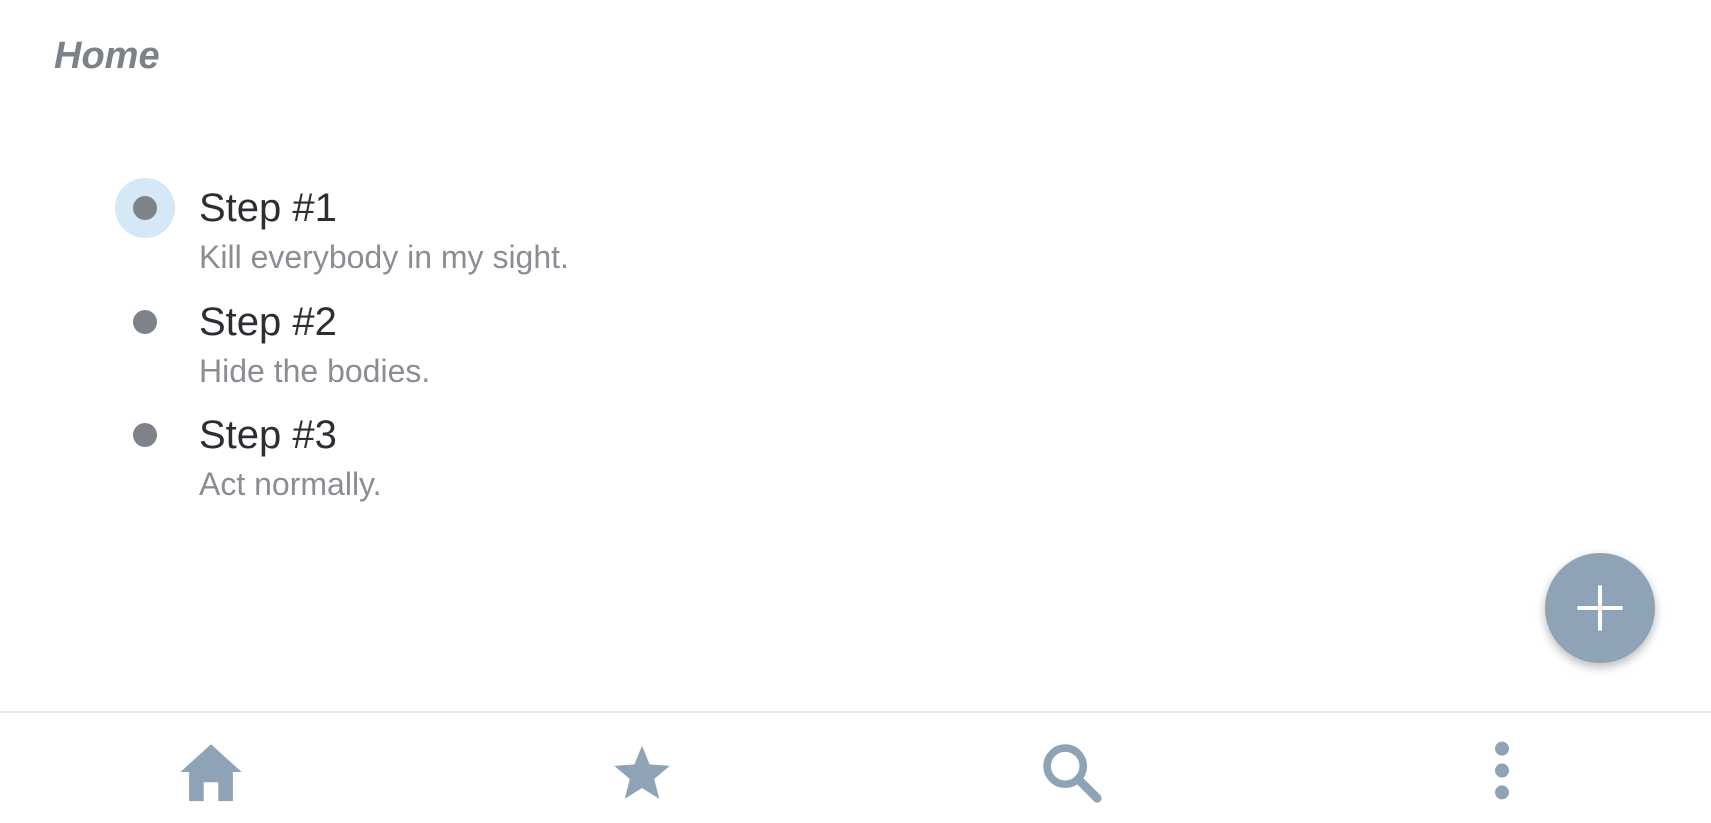 Image resolution: width=1711 pixels, height=823 pixels. Describe the element at coordinates (290, 484) in the screenshot. I see `step-description: Act normally.` at that location.